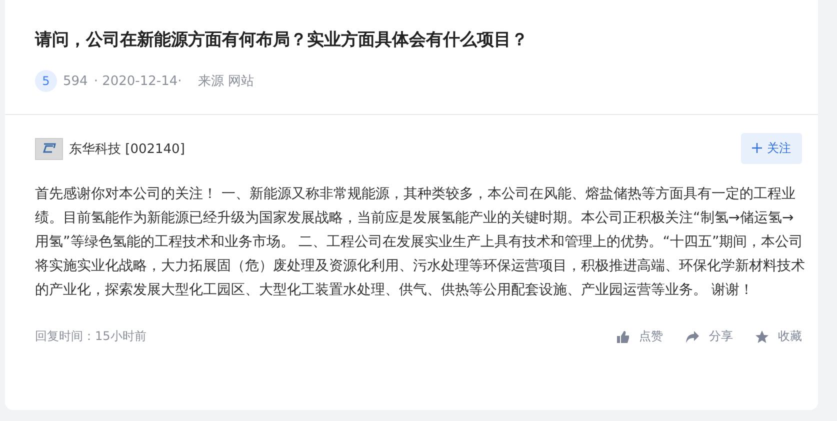 This screenshot has height=421, width=837. What do you see at coordinates (49, 149) in the screenshot?
I see `company-logo-icon` at bounding box center [49, 149].